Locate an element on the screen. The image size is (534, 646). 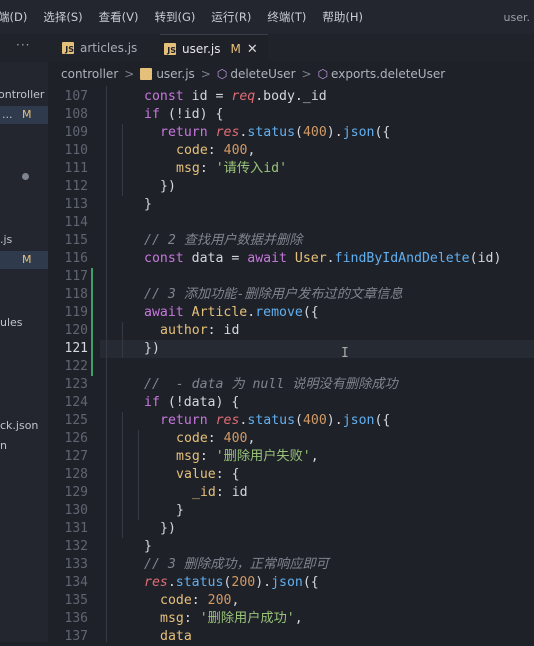
more-tabs-icon: ··· is located at coordinates (23, 45).